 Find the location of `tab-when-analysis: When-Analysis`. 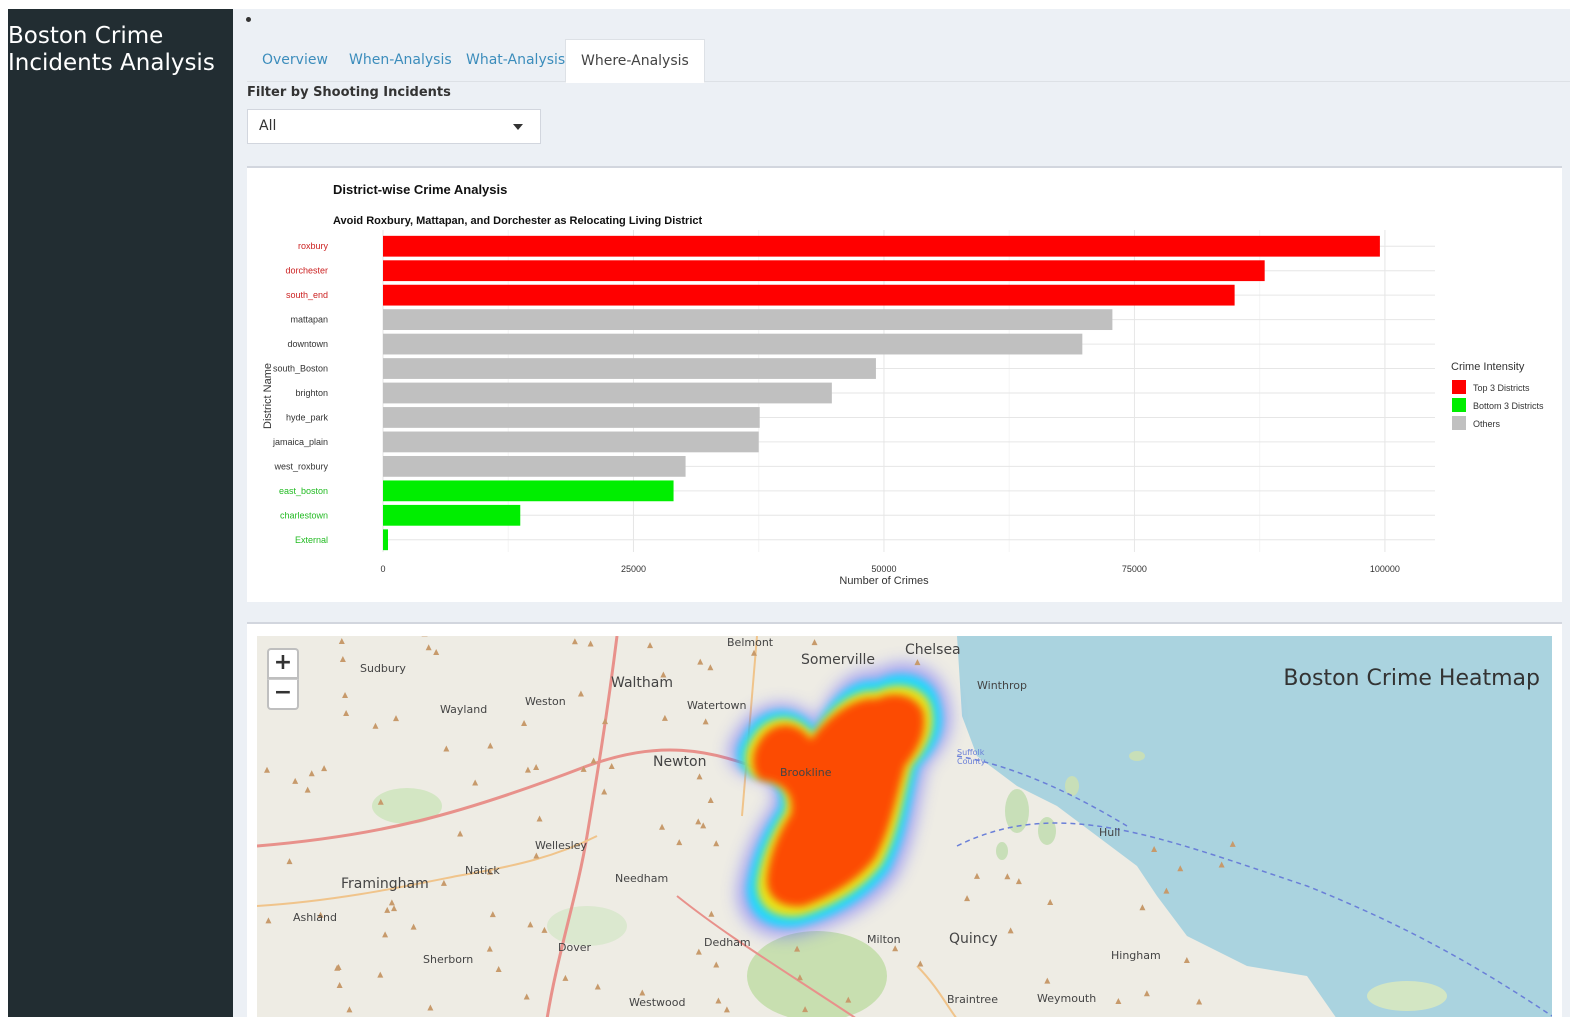

tab-when-analysis: When-Analysis is located at coordinates (400, 60).